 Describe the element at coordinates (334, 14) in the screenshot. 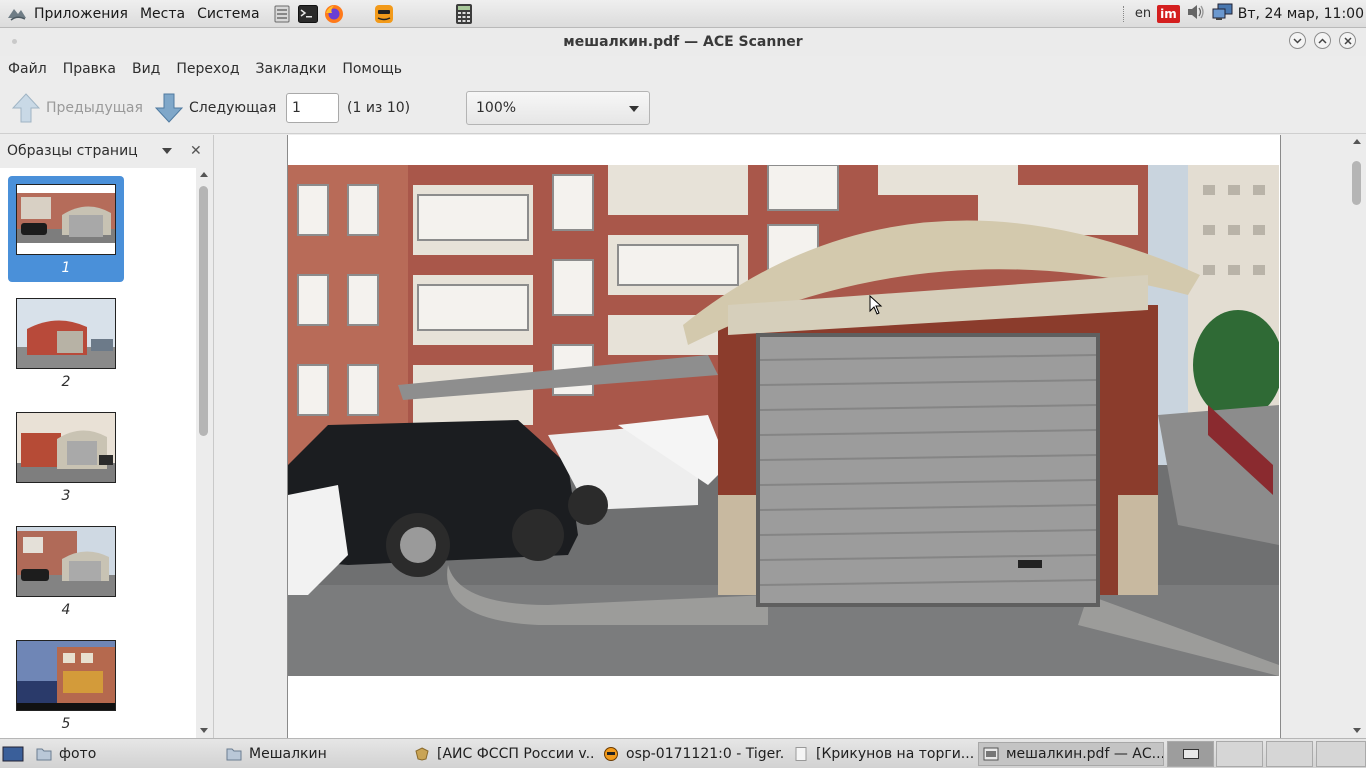

I see `firefox-launcher-icon` at that location.